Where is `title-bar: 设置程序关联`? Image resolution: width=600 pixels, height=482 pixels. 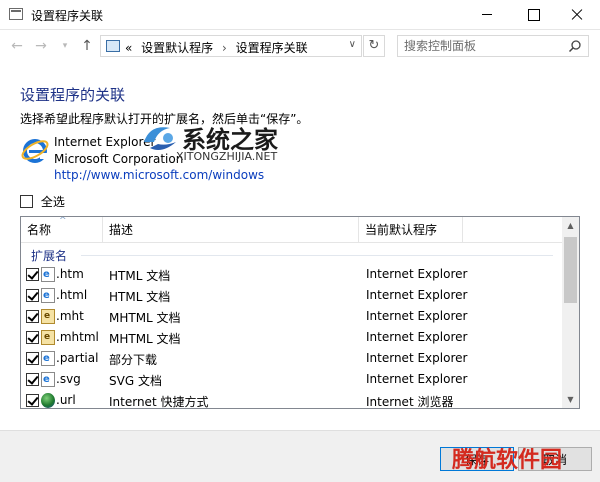
title-bar: 设置程序关联 is located at coordinates (300, 15).